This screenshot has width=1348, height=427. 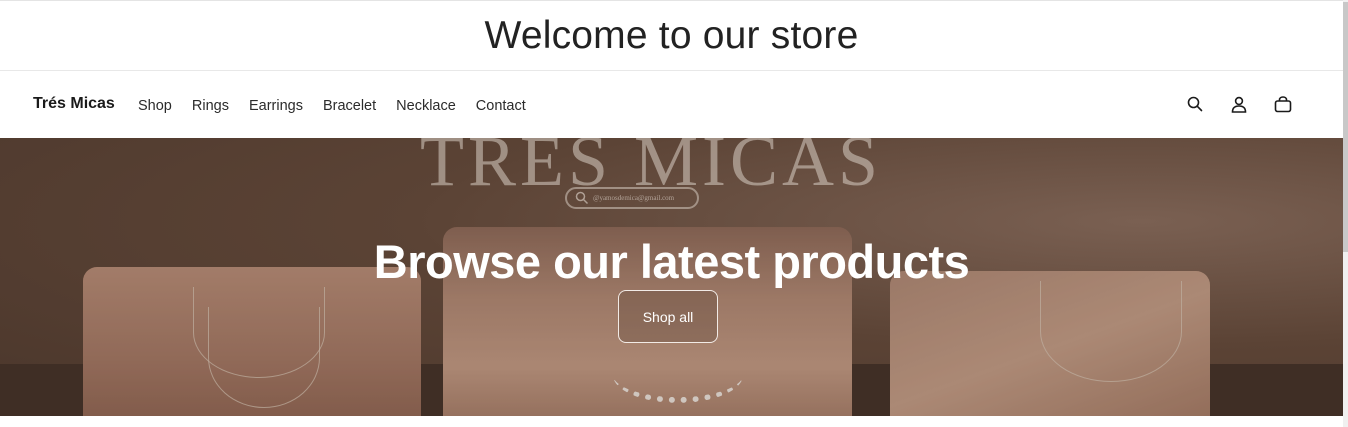 What do you see at coordinates (349, 106) in the screenshot?
I see `nav-item-bracelet: Bracelet` at bounding box center [349, 106].